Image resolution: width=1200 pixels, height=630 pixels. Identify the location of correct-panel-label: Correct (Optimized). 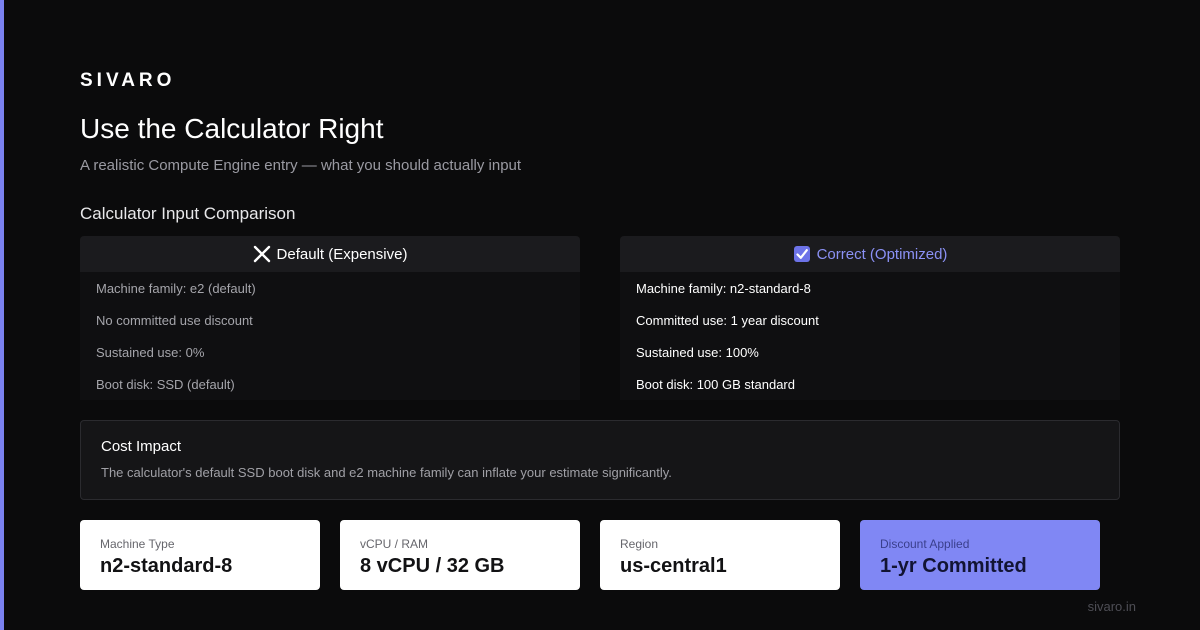
(882, 254).